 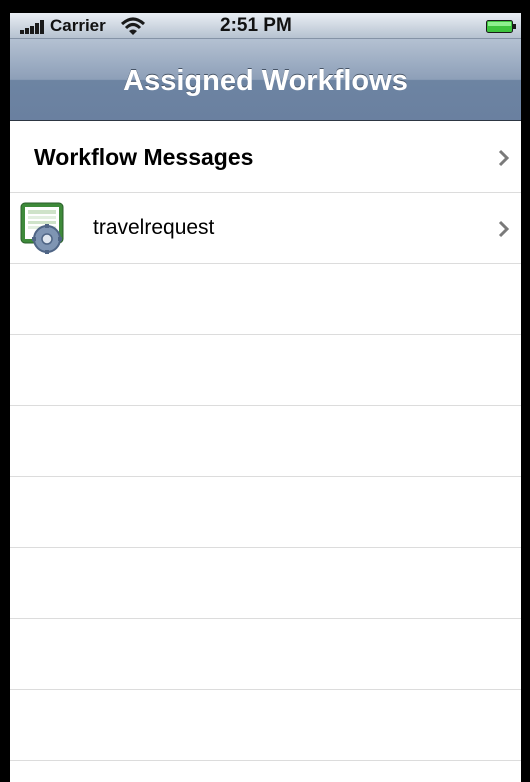 I want to click on signal-bars-icon, so click(x=32, y=27).